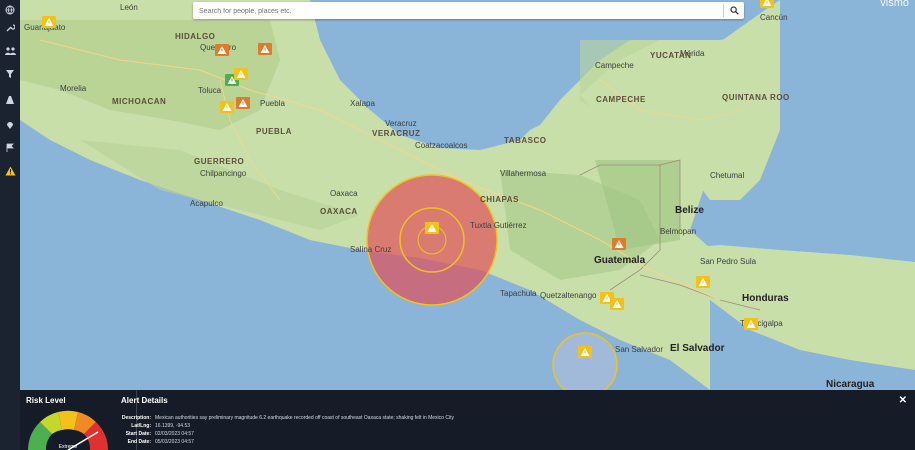 Image resolution: width=915 pixels, height=450 pixels. What do you see at coordinates (639, 349) in the screenshot?
I see `city-label: San Salvador` at bounding box center [639, 349].